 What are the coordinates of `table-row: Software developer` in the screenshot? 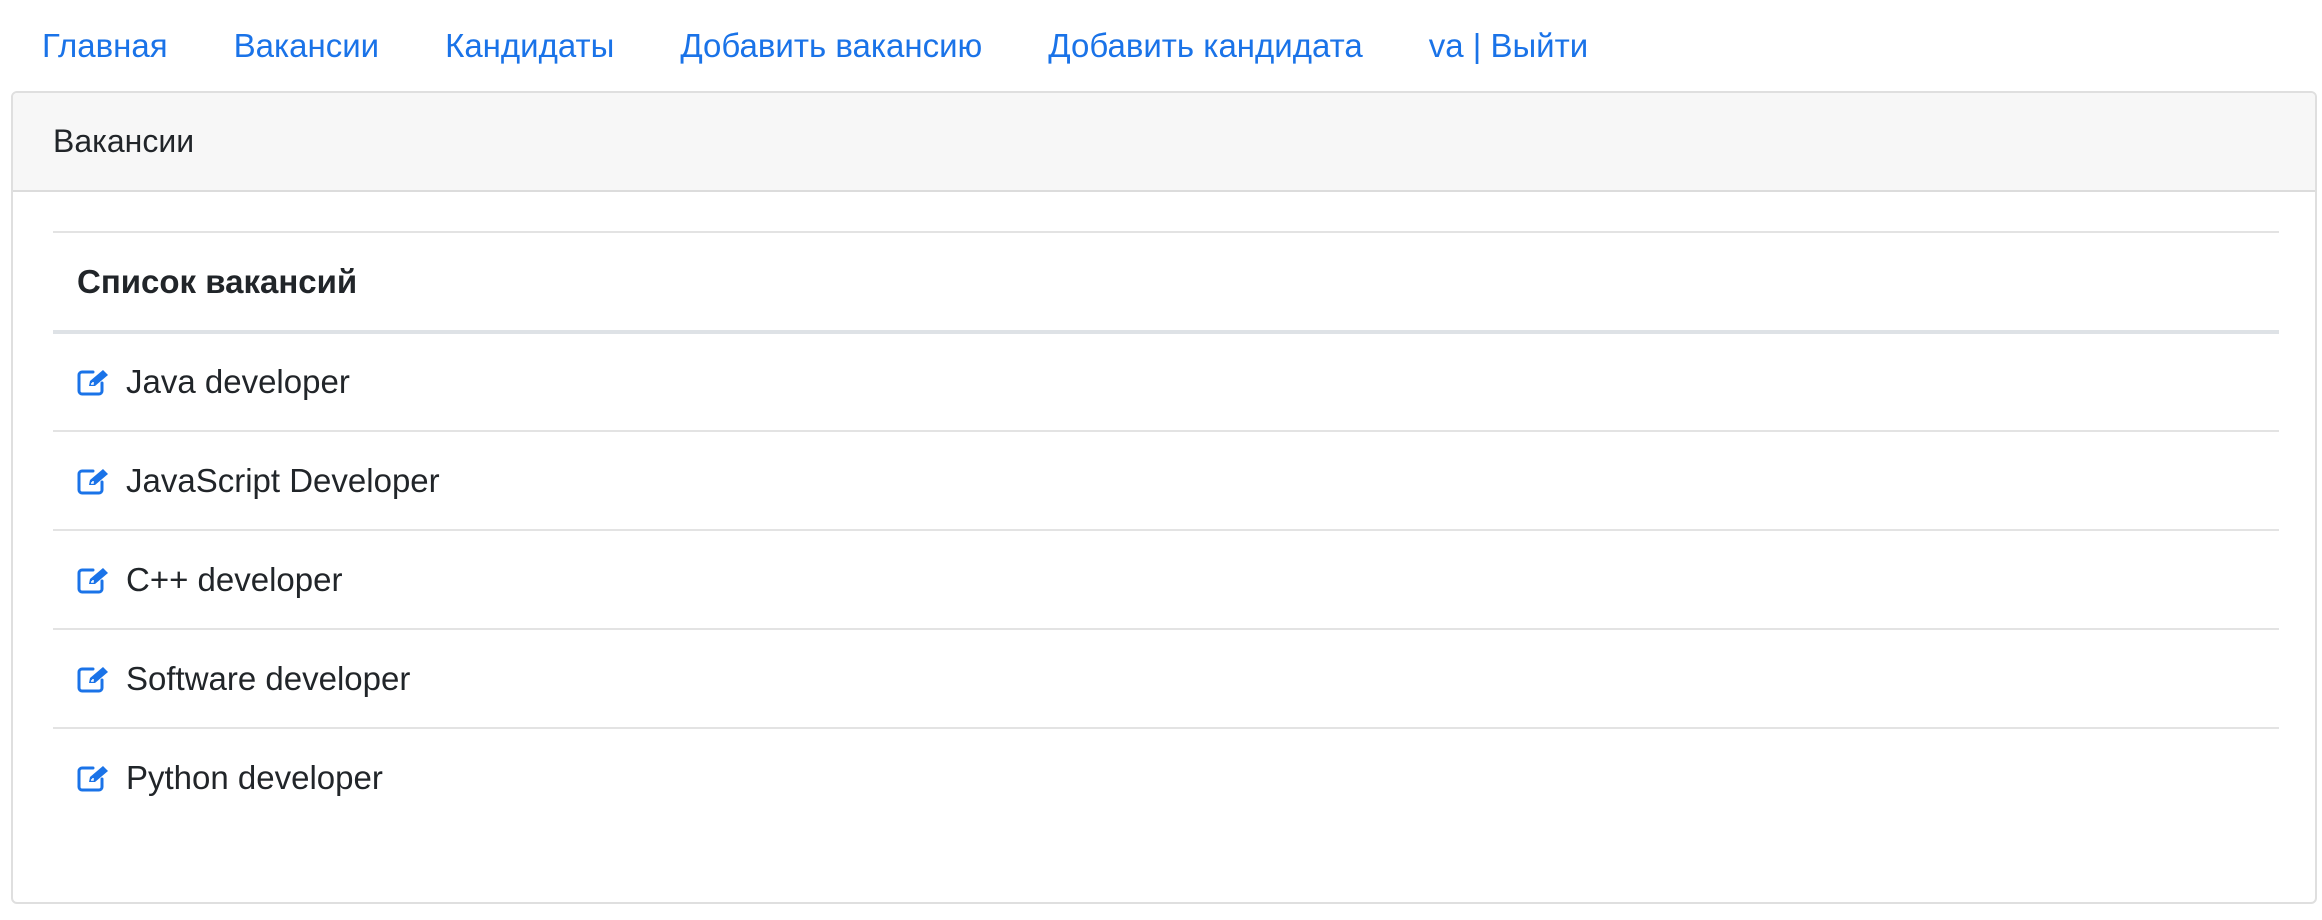 It's located at (1166, 679).